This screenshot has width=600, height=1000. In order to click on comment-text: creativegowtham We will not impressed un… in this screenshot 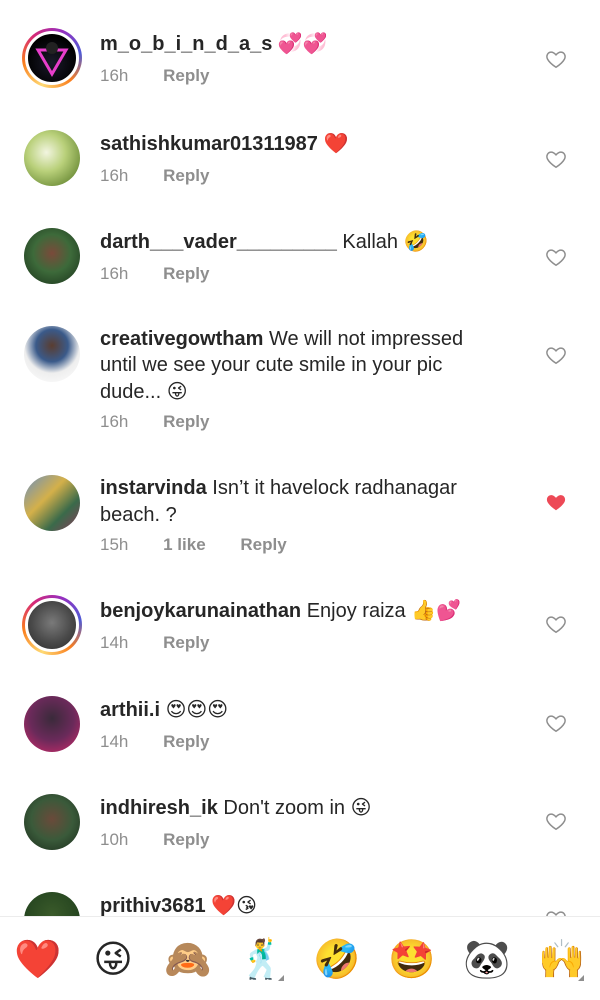, I will do `click(300, 365)`.